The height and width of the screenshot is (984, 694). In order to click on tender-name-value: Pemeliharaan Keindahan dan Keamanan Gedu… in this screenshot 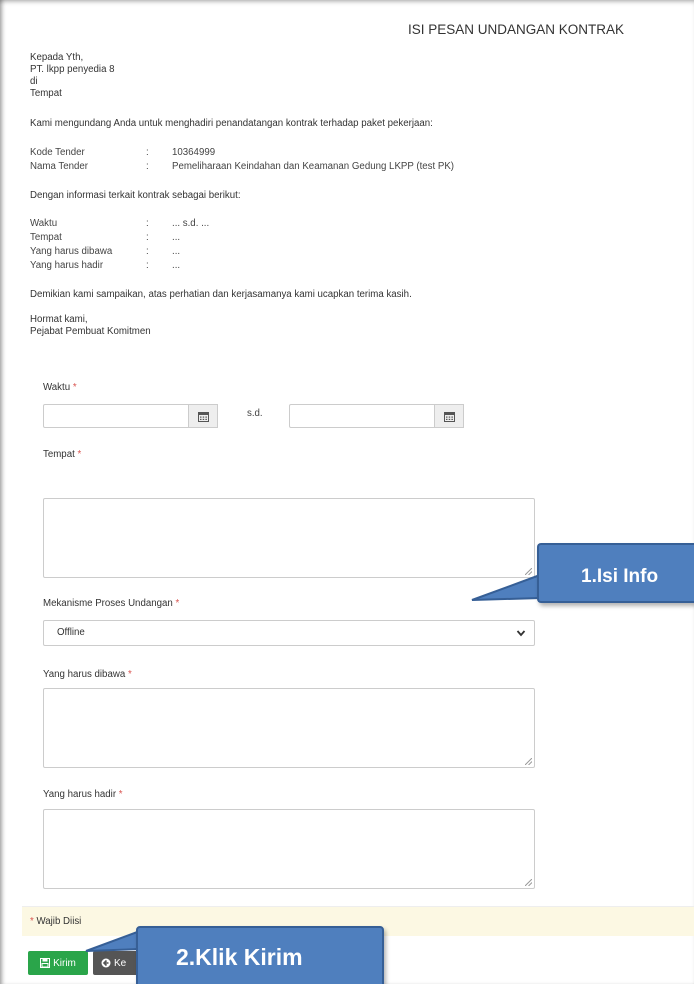, I will do `click(313, 166)`.